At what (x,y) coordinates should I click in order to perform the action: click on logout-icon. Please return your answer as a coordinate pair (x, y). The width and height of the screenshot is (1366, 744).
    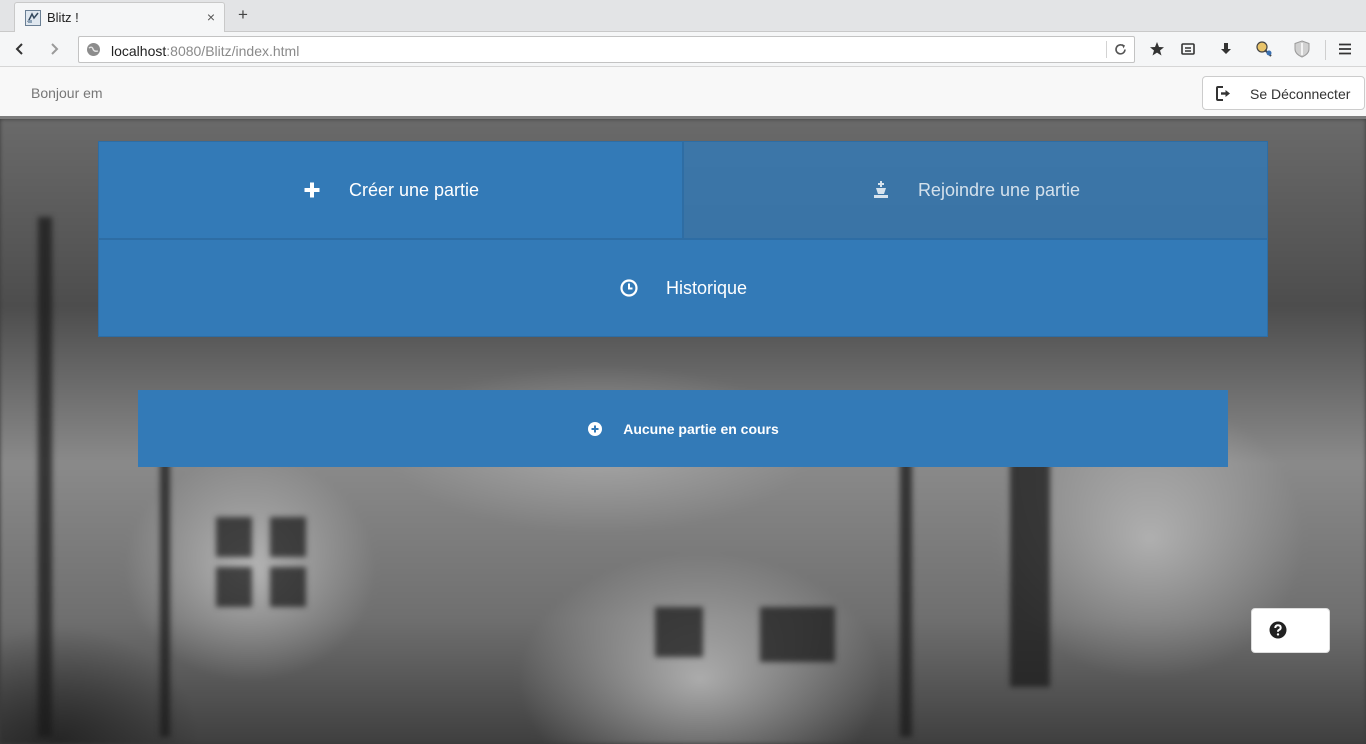
    Looking at the image, I should click on (1223, 93).